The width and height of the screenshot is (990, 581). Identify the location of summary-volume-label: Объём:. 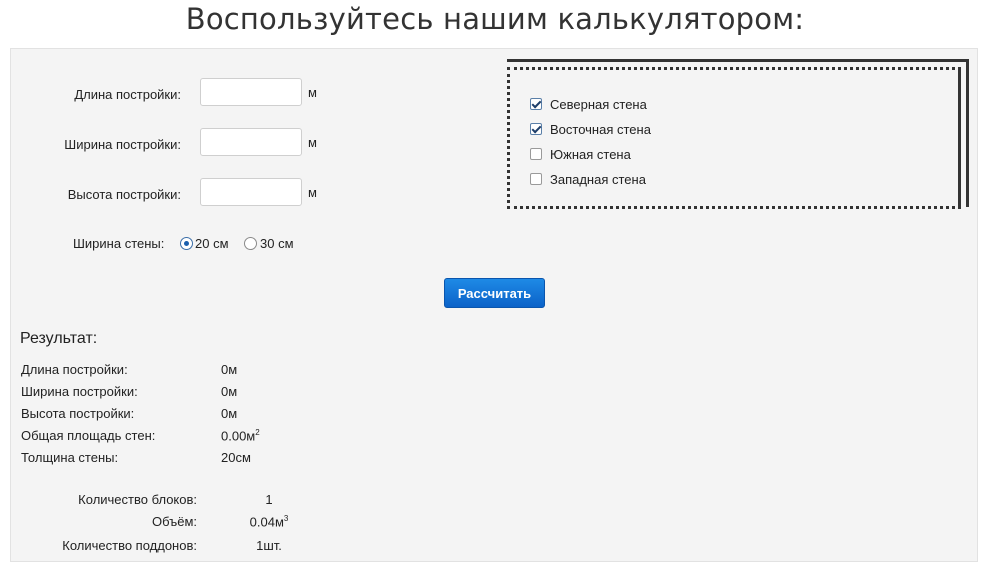
(174, 521).